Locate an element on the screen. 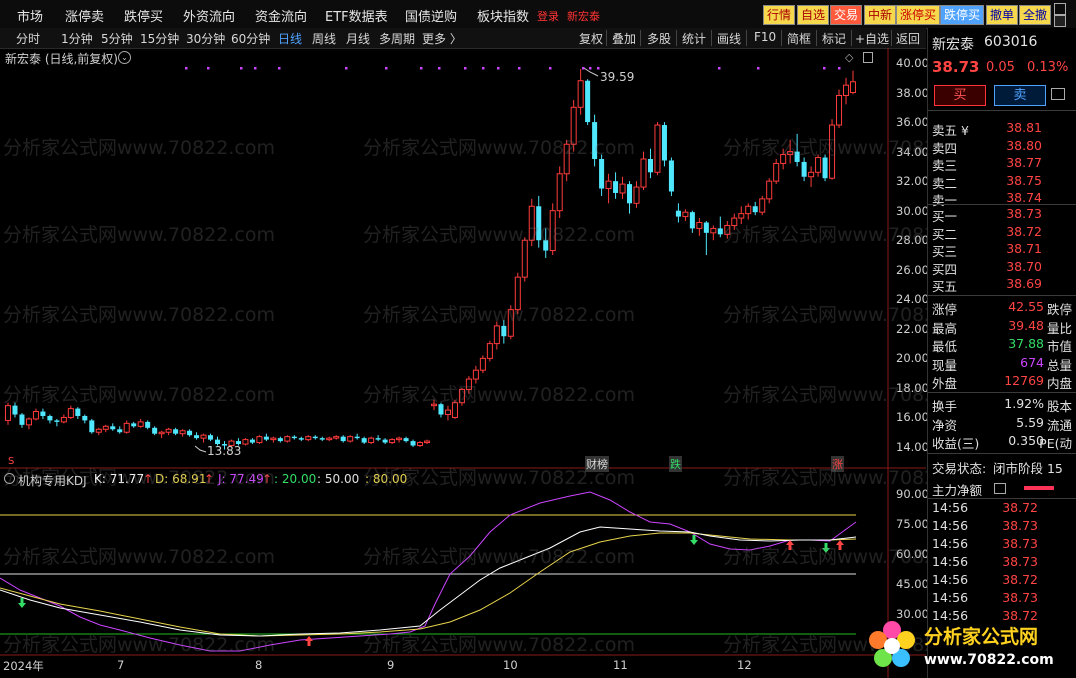 Image resolution: width=1076 pixels, height=678 pixels. period-monthly: 月线 is located at coordinates (358, 38).